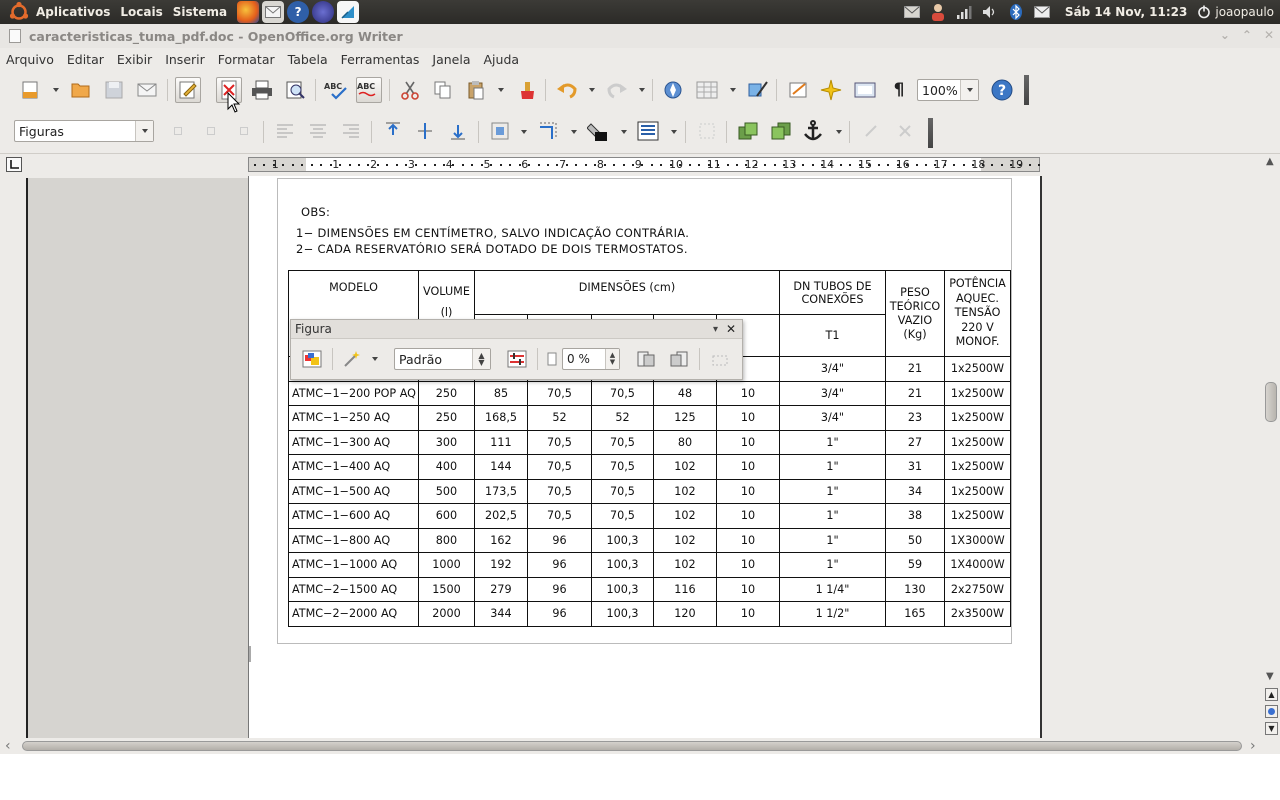  What do you see at coordinates (731, 329) in the screenshot?
I see `figure-toolbar-close-icon: ✕` at bounding box center [731, 329].